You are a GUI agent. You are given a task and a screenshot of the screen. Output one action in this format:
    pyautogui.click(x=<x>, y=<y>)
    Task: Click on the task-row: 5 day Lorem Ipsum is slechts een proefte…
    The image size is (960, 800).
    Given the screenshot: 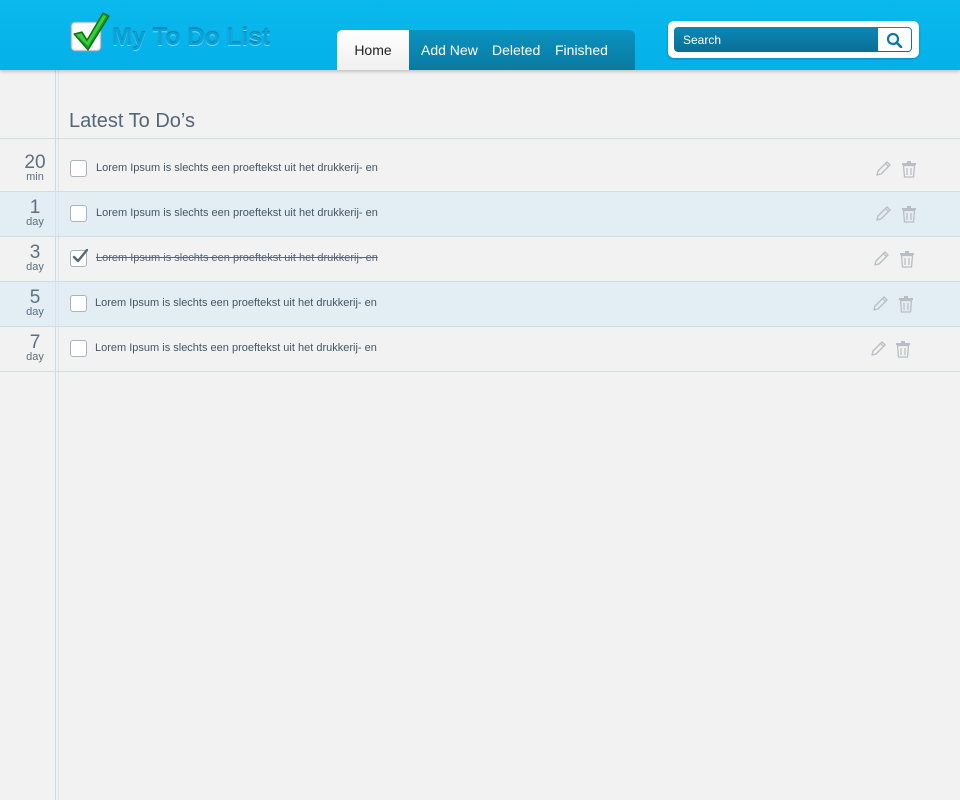 What is the action you would take?
    pyautogui.click(x=480, y=304)
    